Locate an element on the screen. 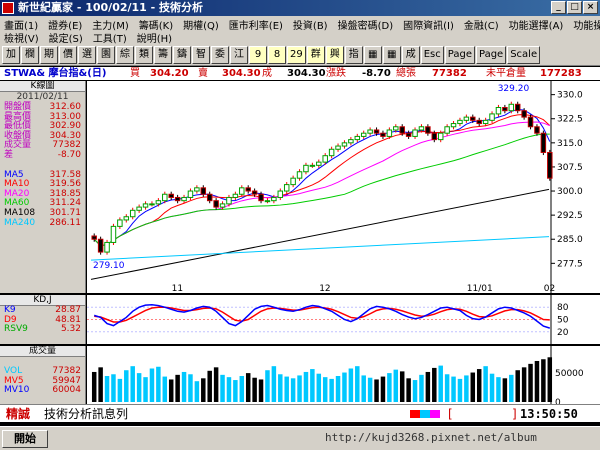 This screenshot has height=450, width=600. toolbar-button: 智 is located at coordinates (201, 54).